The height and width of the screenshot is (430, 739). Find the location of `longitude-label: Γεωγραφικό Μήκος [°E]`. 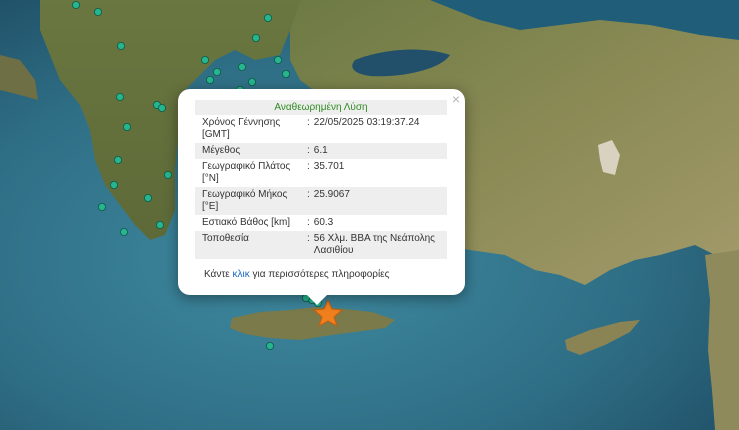

longitude-label: Γεωγραφικό Μήκος [°E] is located at coordinates (245, 200).